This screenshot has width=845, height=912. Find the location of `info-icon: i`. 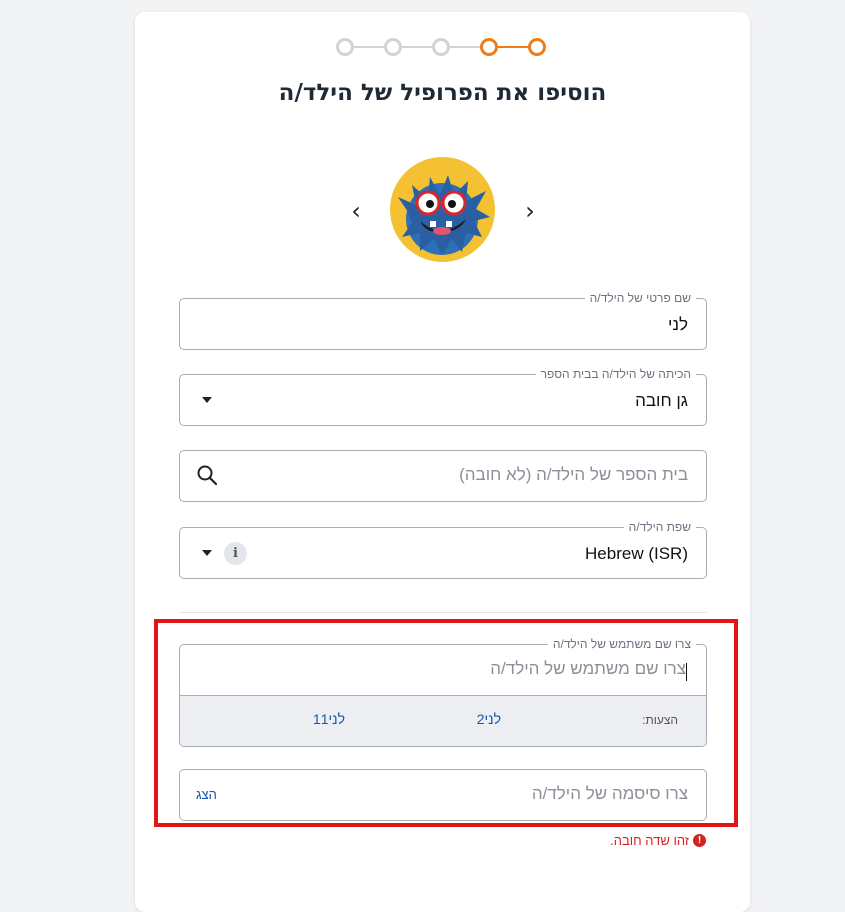

info-icon: i is located at coordinates (235, 553).